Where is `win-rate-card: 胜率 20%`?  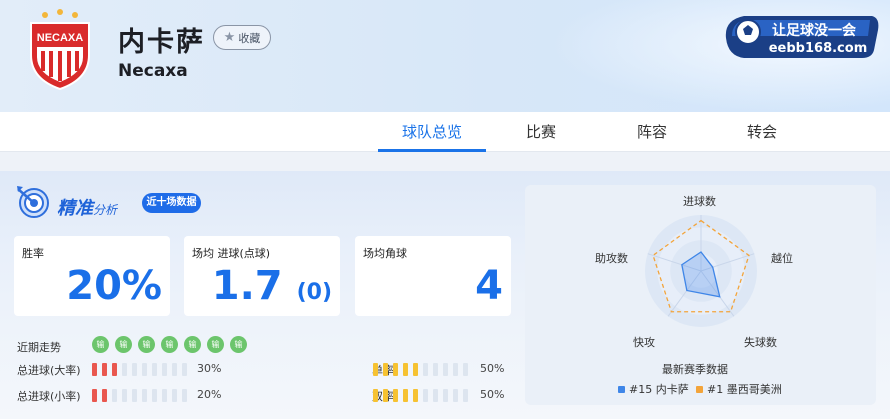
win-rate-card: 胜率 20% is located at coordinates (92, 276).